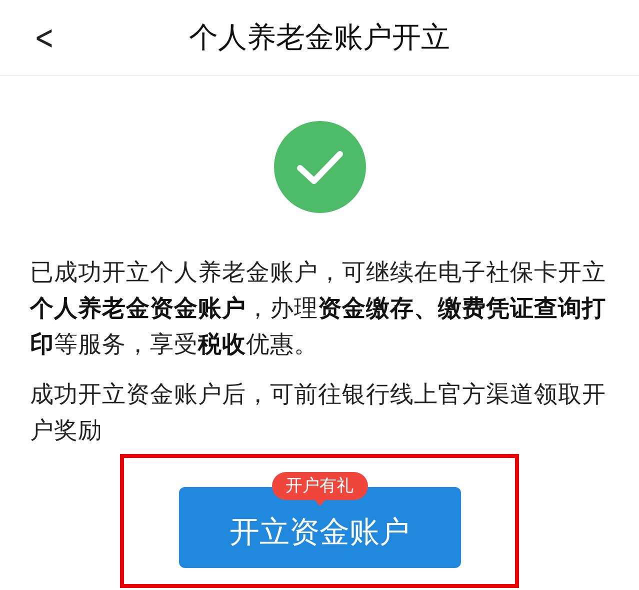 This screenshot has height=590, width=639. What do you see at coordinates (319, 167) in the screenshot?
I see `success-check-icon` at bounding box center [319, 167].